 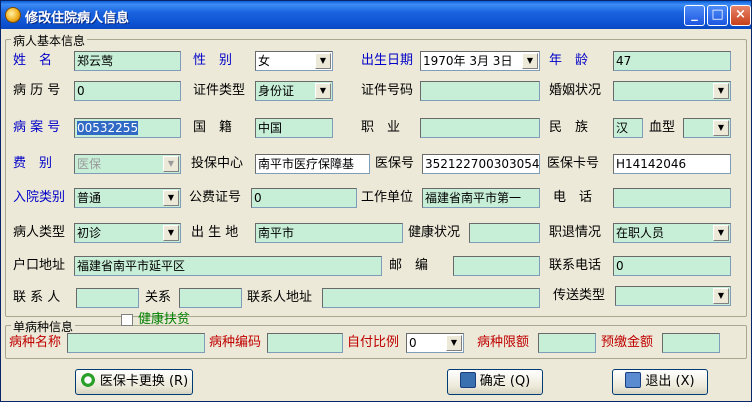 What do you see at coordinates (495, 382) in the screenshot?
I see `ok-button: 确定 (Q)` at bounding box center [495, 382].